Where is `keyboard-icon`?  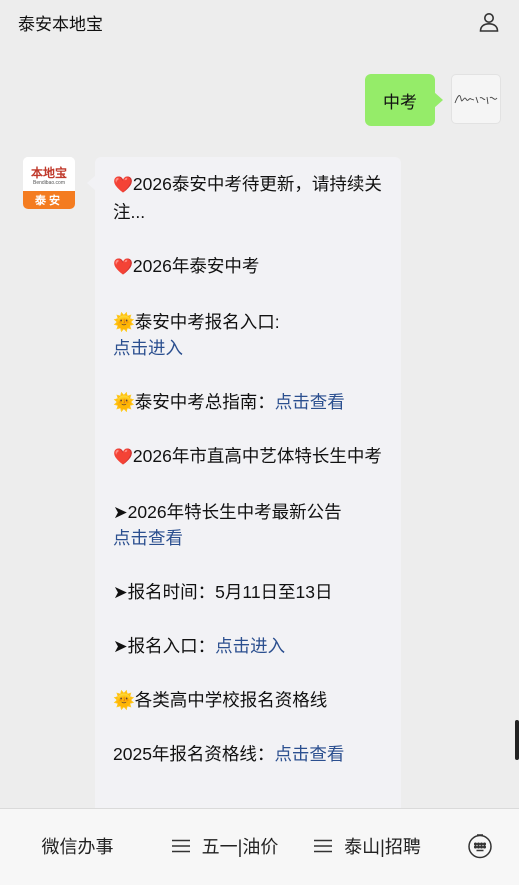 keyboard-icon is located at coordinates (479, 846).